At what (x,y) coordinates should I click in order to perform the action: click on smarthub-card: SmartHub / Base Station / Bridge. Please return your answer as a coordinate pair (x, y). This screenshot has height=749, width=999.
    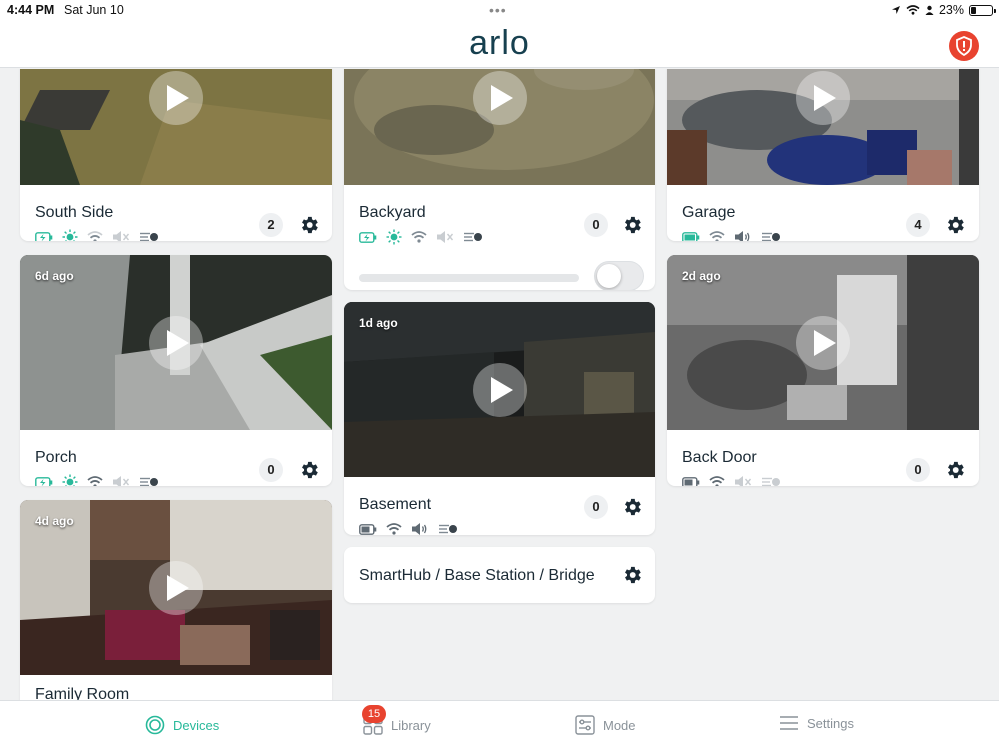
    Looking at the image, I should click on (499, 575).